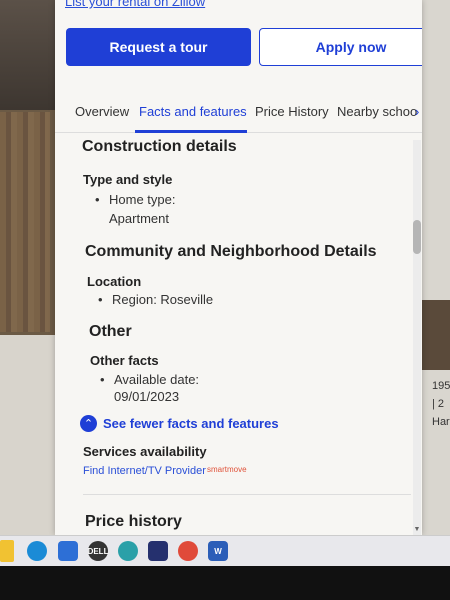 This screenshot has width=450, height=600. I want to click on smartmove-logo: smartmove, so click(227, 469).